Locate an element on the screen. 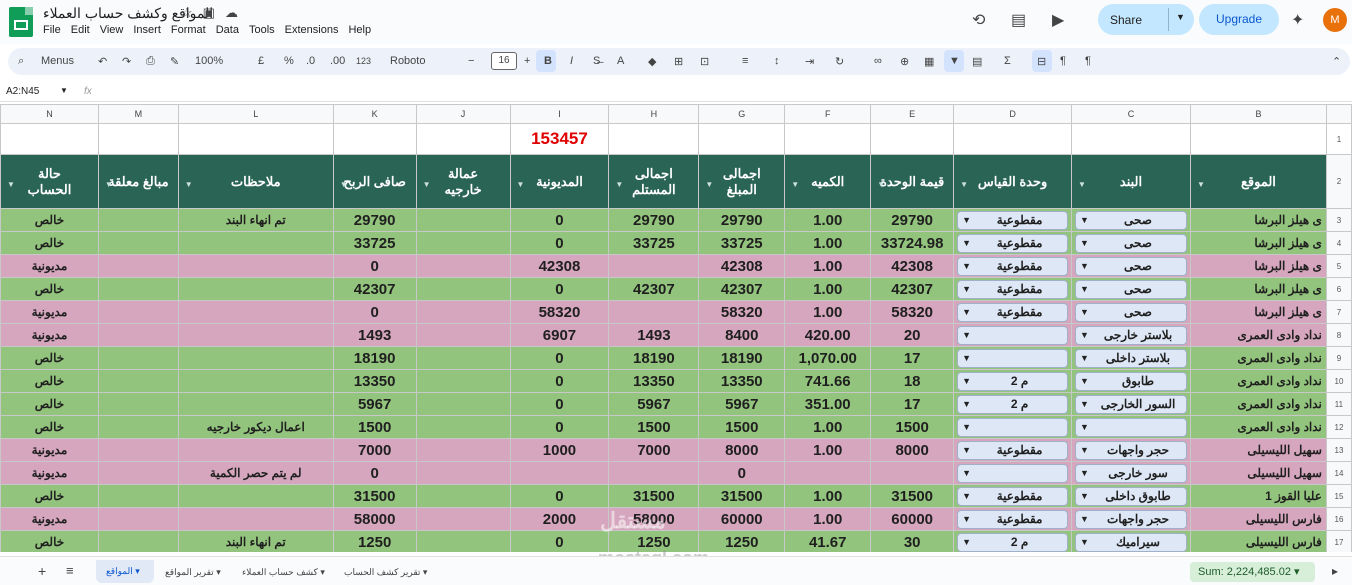  cell-rec: 31500 is located at coordinates (654, 496).